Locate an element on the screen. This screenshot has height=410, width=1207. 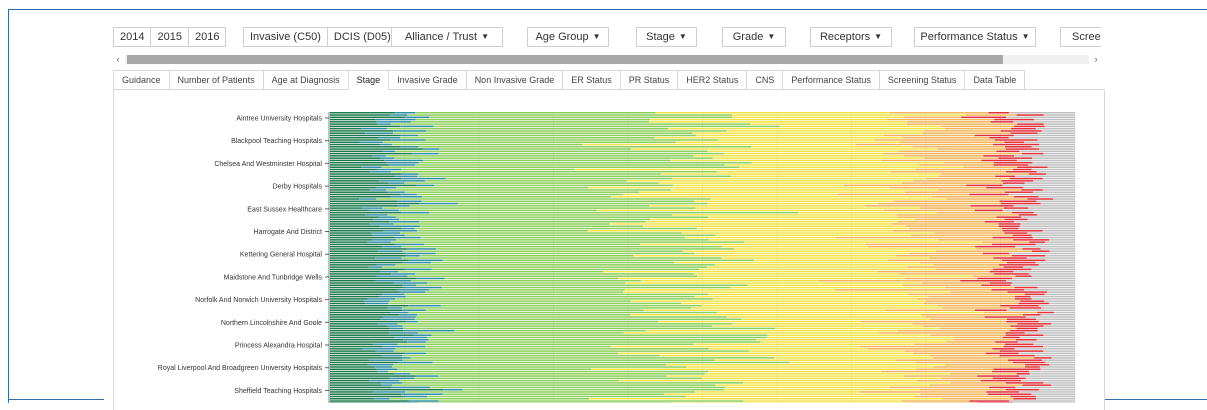
screening-dropdown: Screen is located at coordinates (1080, 37).